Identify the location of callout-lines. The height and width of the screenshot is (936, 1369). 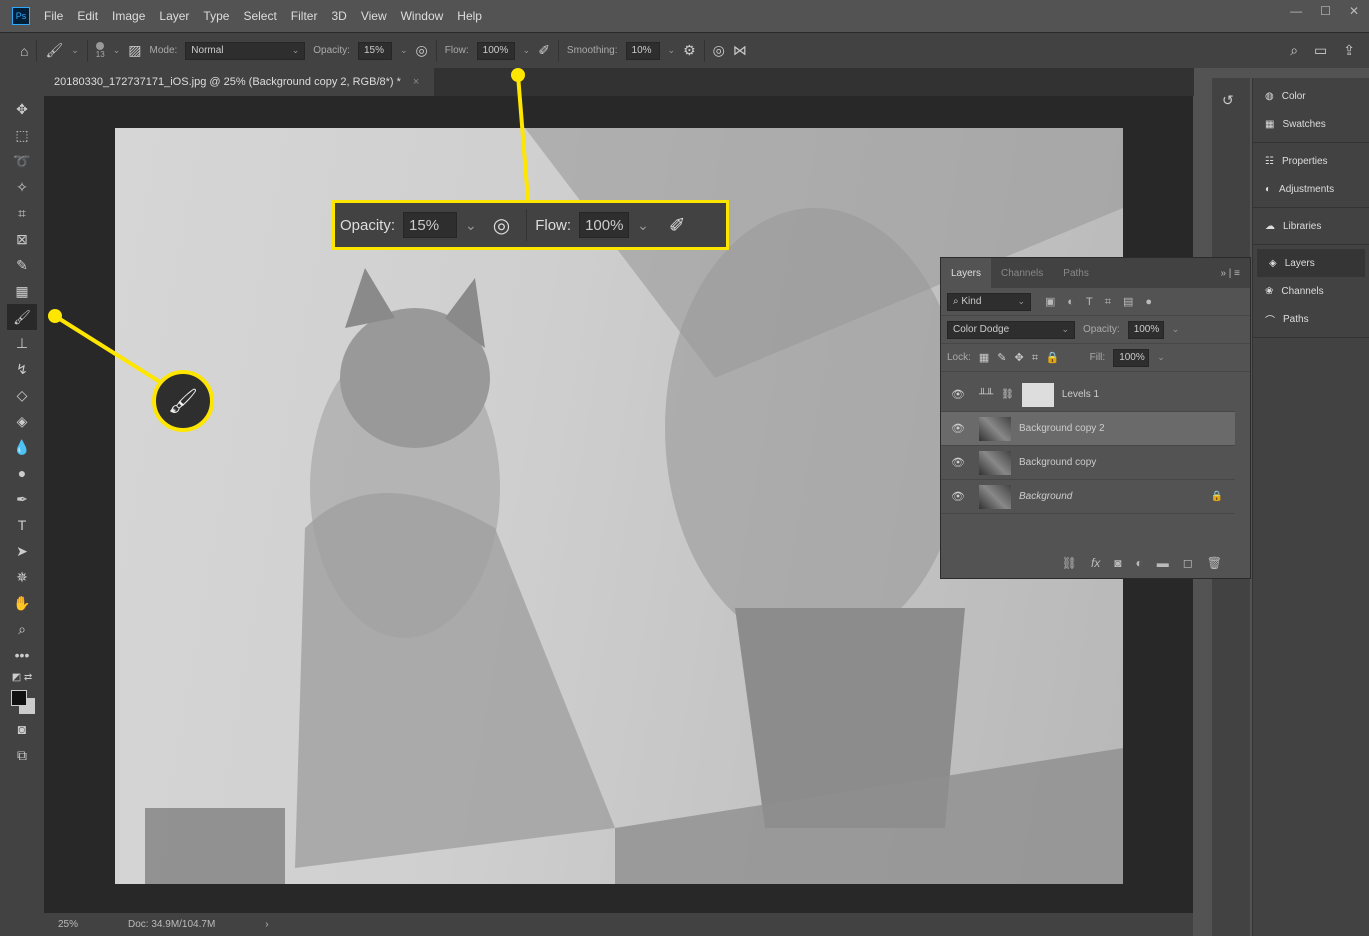
(289, 226).